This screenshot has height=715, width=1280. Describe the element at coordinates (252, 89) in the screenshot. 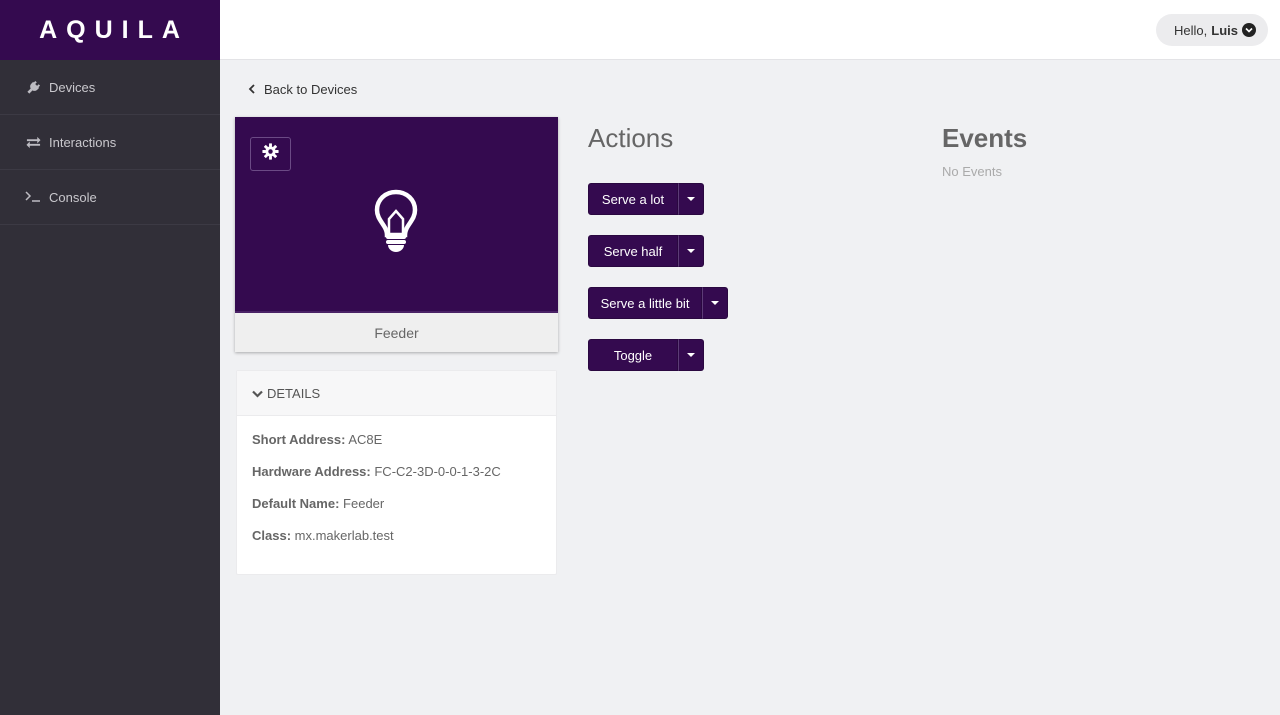

I see `chevron-left-icon` at that location.